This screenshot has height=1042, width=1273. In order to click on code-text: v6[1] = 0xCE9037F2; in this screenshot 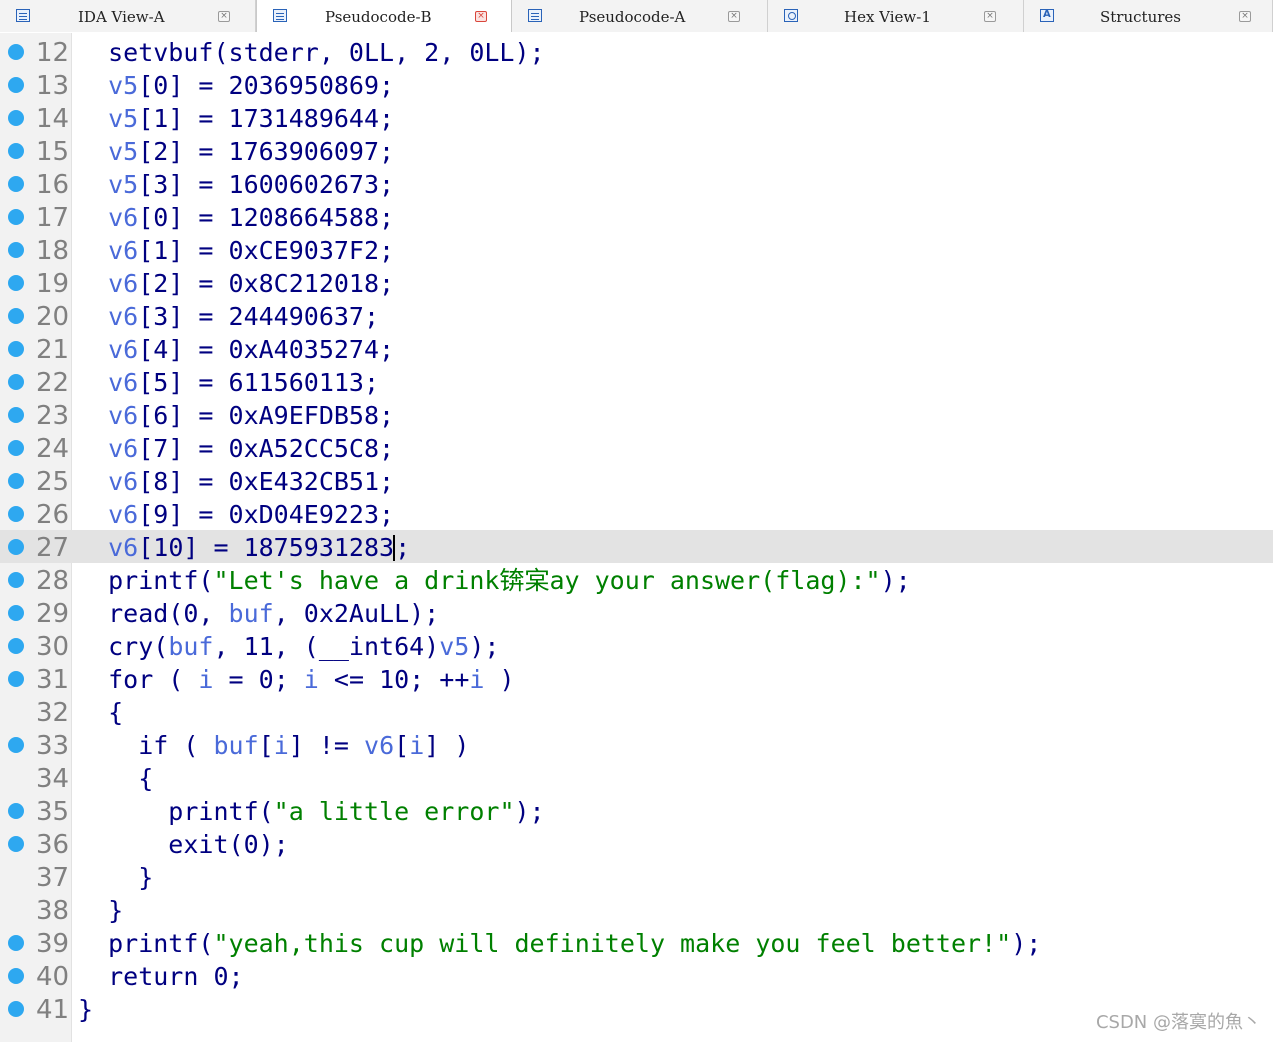, I will do `click(251, 250)`.